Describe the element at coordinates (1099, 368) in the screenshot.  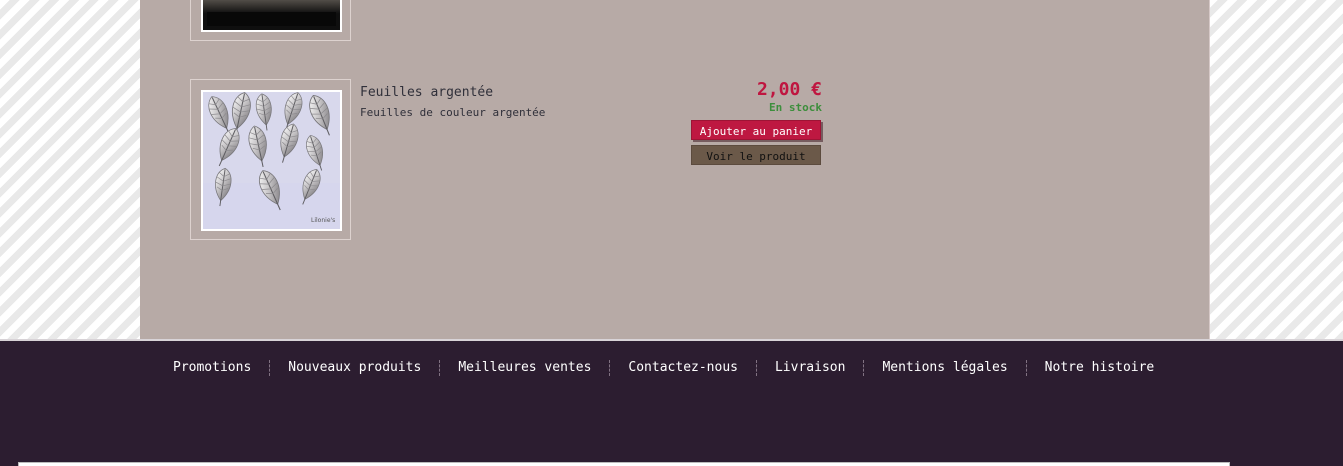
I see `footer-link-our-story: Notre histoire` at that location.